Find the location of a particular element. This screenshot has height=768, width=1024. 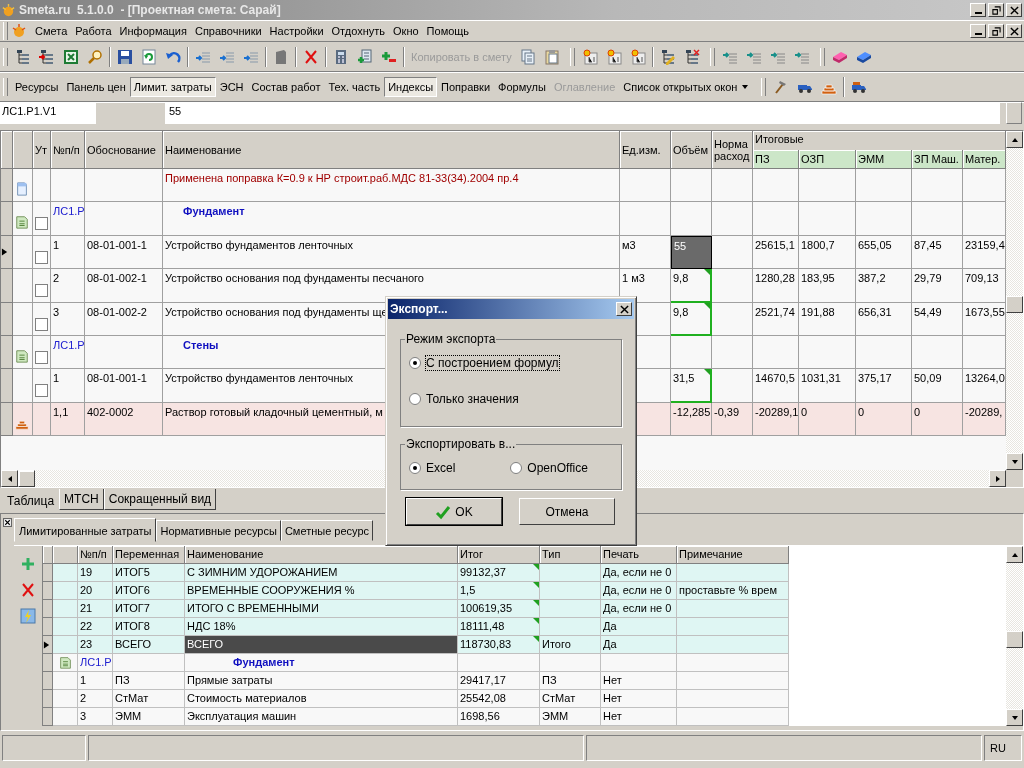

table-cell: ВРЕМЕННЫЕ СООРУЖЕНИЯ % is located at coordinates (321, 591).